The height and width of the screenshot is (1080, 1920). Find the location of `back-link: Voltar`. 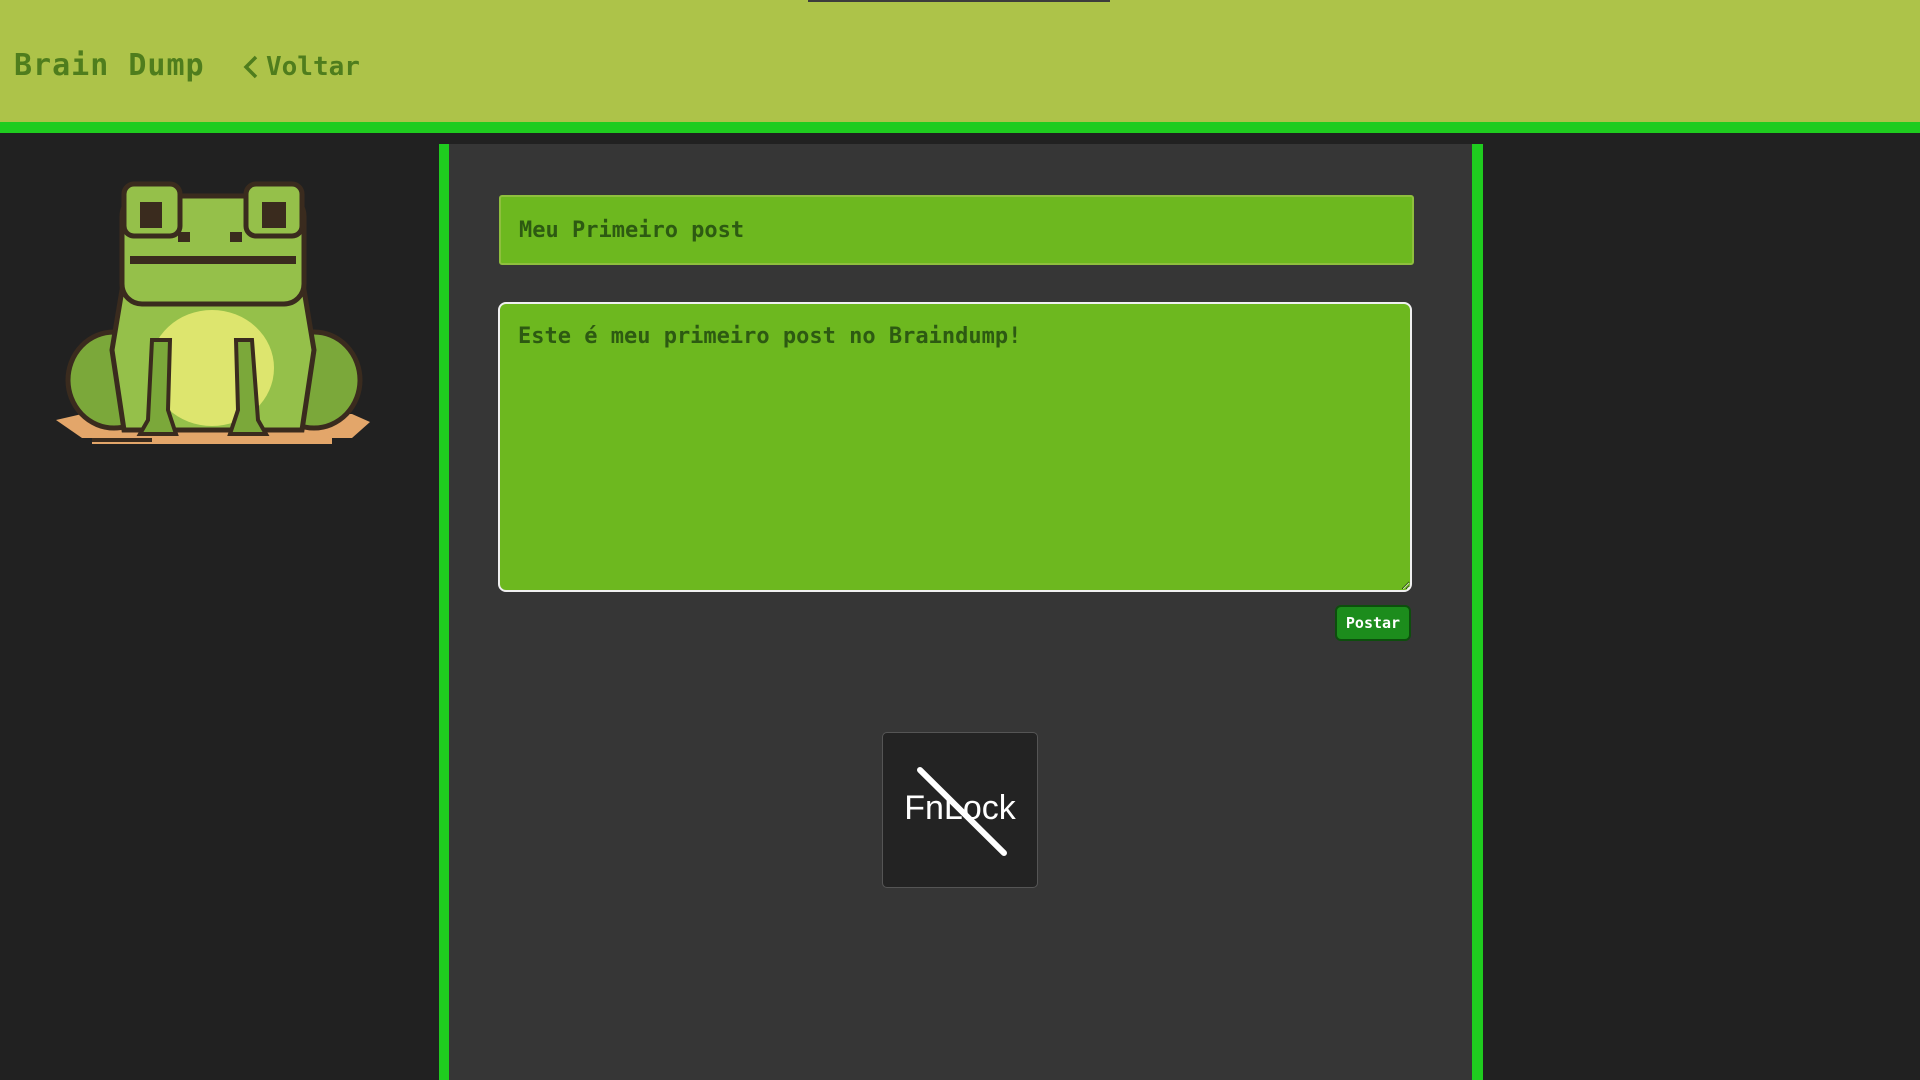

back-link: Voltar is located at coordinates (300, 67).